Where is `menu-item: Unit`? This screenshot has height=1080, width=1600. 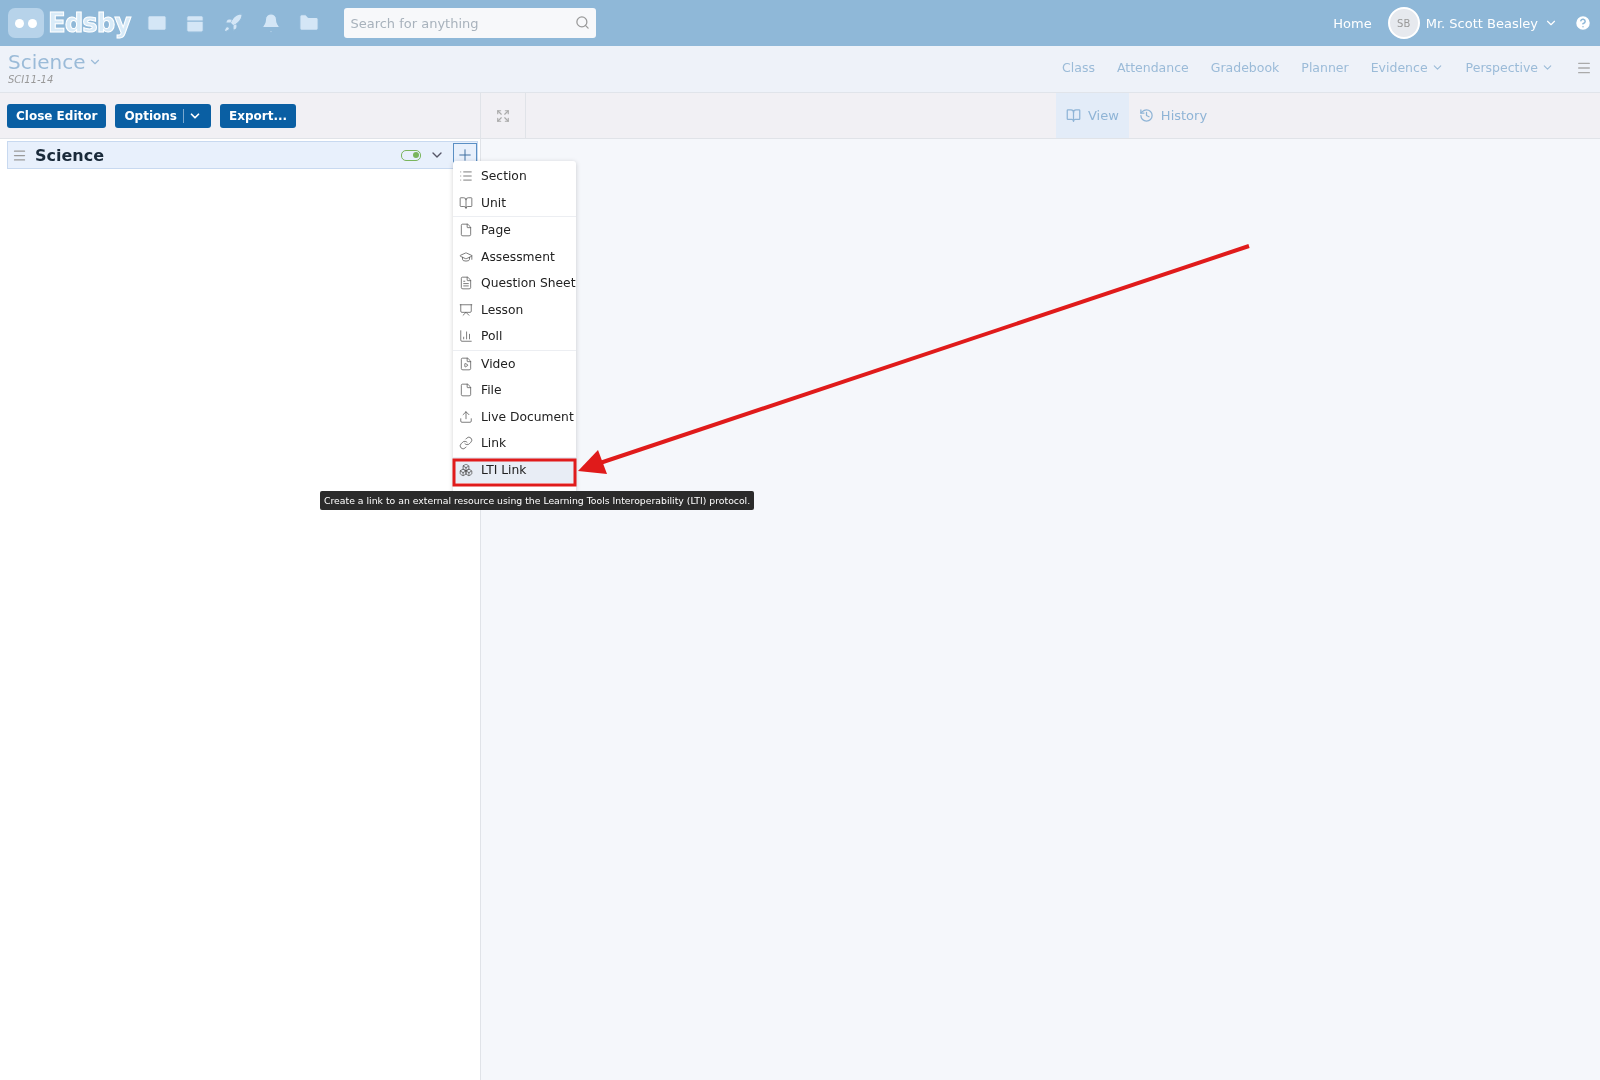
menu-item: Unit is located at coordinates (514, 202).